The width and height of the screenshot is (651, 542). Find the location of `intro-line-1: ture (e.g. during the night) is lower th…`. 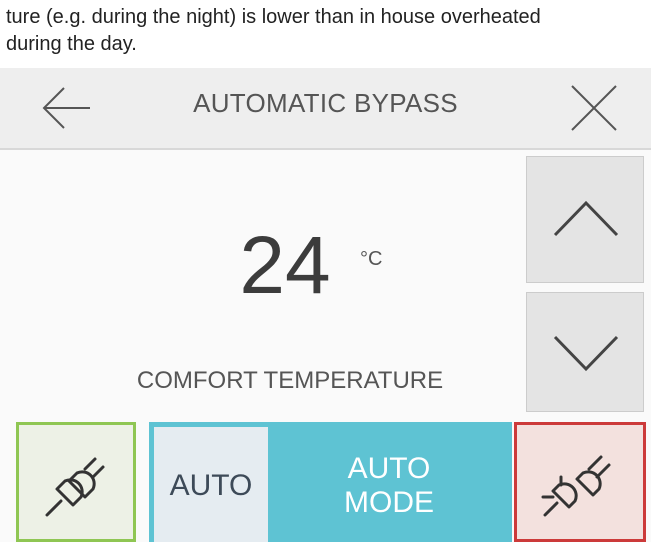

intro-line-1: ture (e.g. during the night) is lower th… is located at coordinates (273, 17).